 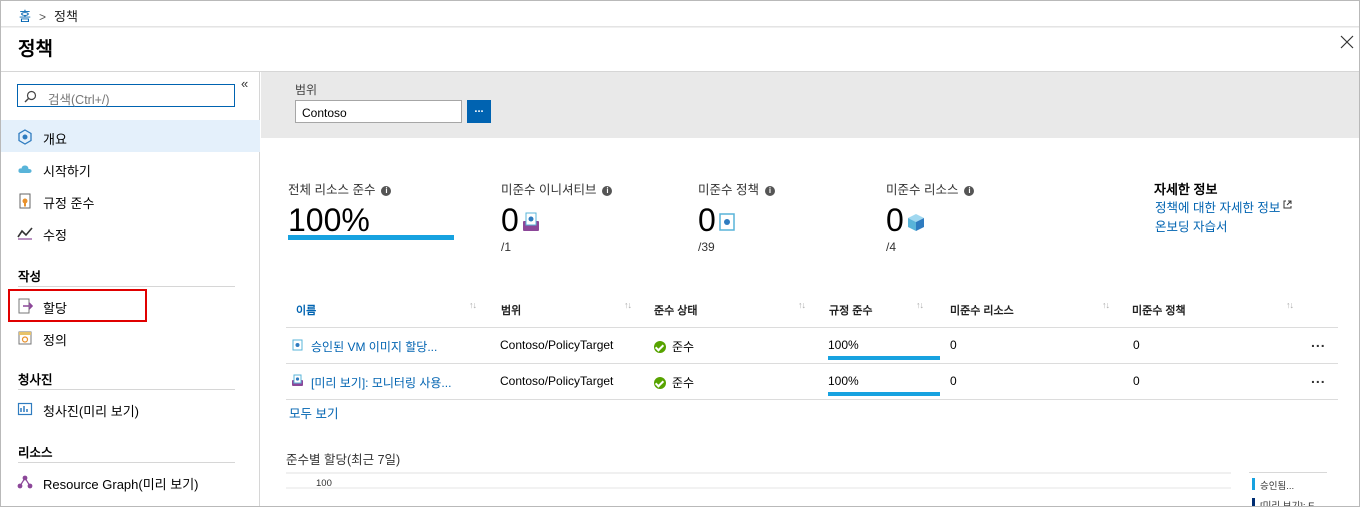 I want to click on search-icon, so click(x=30, y=96).